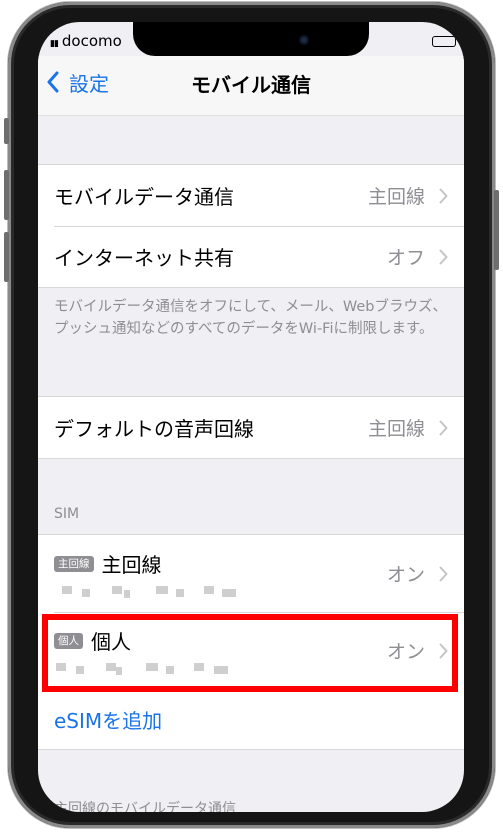 This screenshot has width=503, height=834. I want to click on navigation-bar: 設定 モバイル通信, so click(251, 86).